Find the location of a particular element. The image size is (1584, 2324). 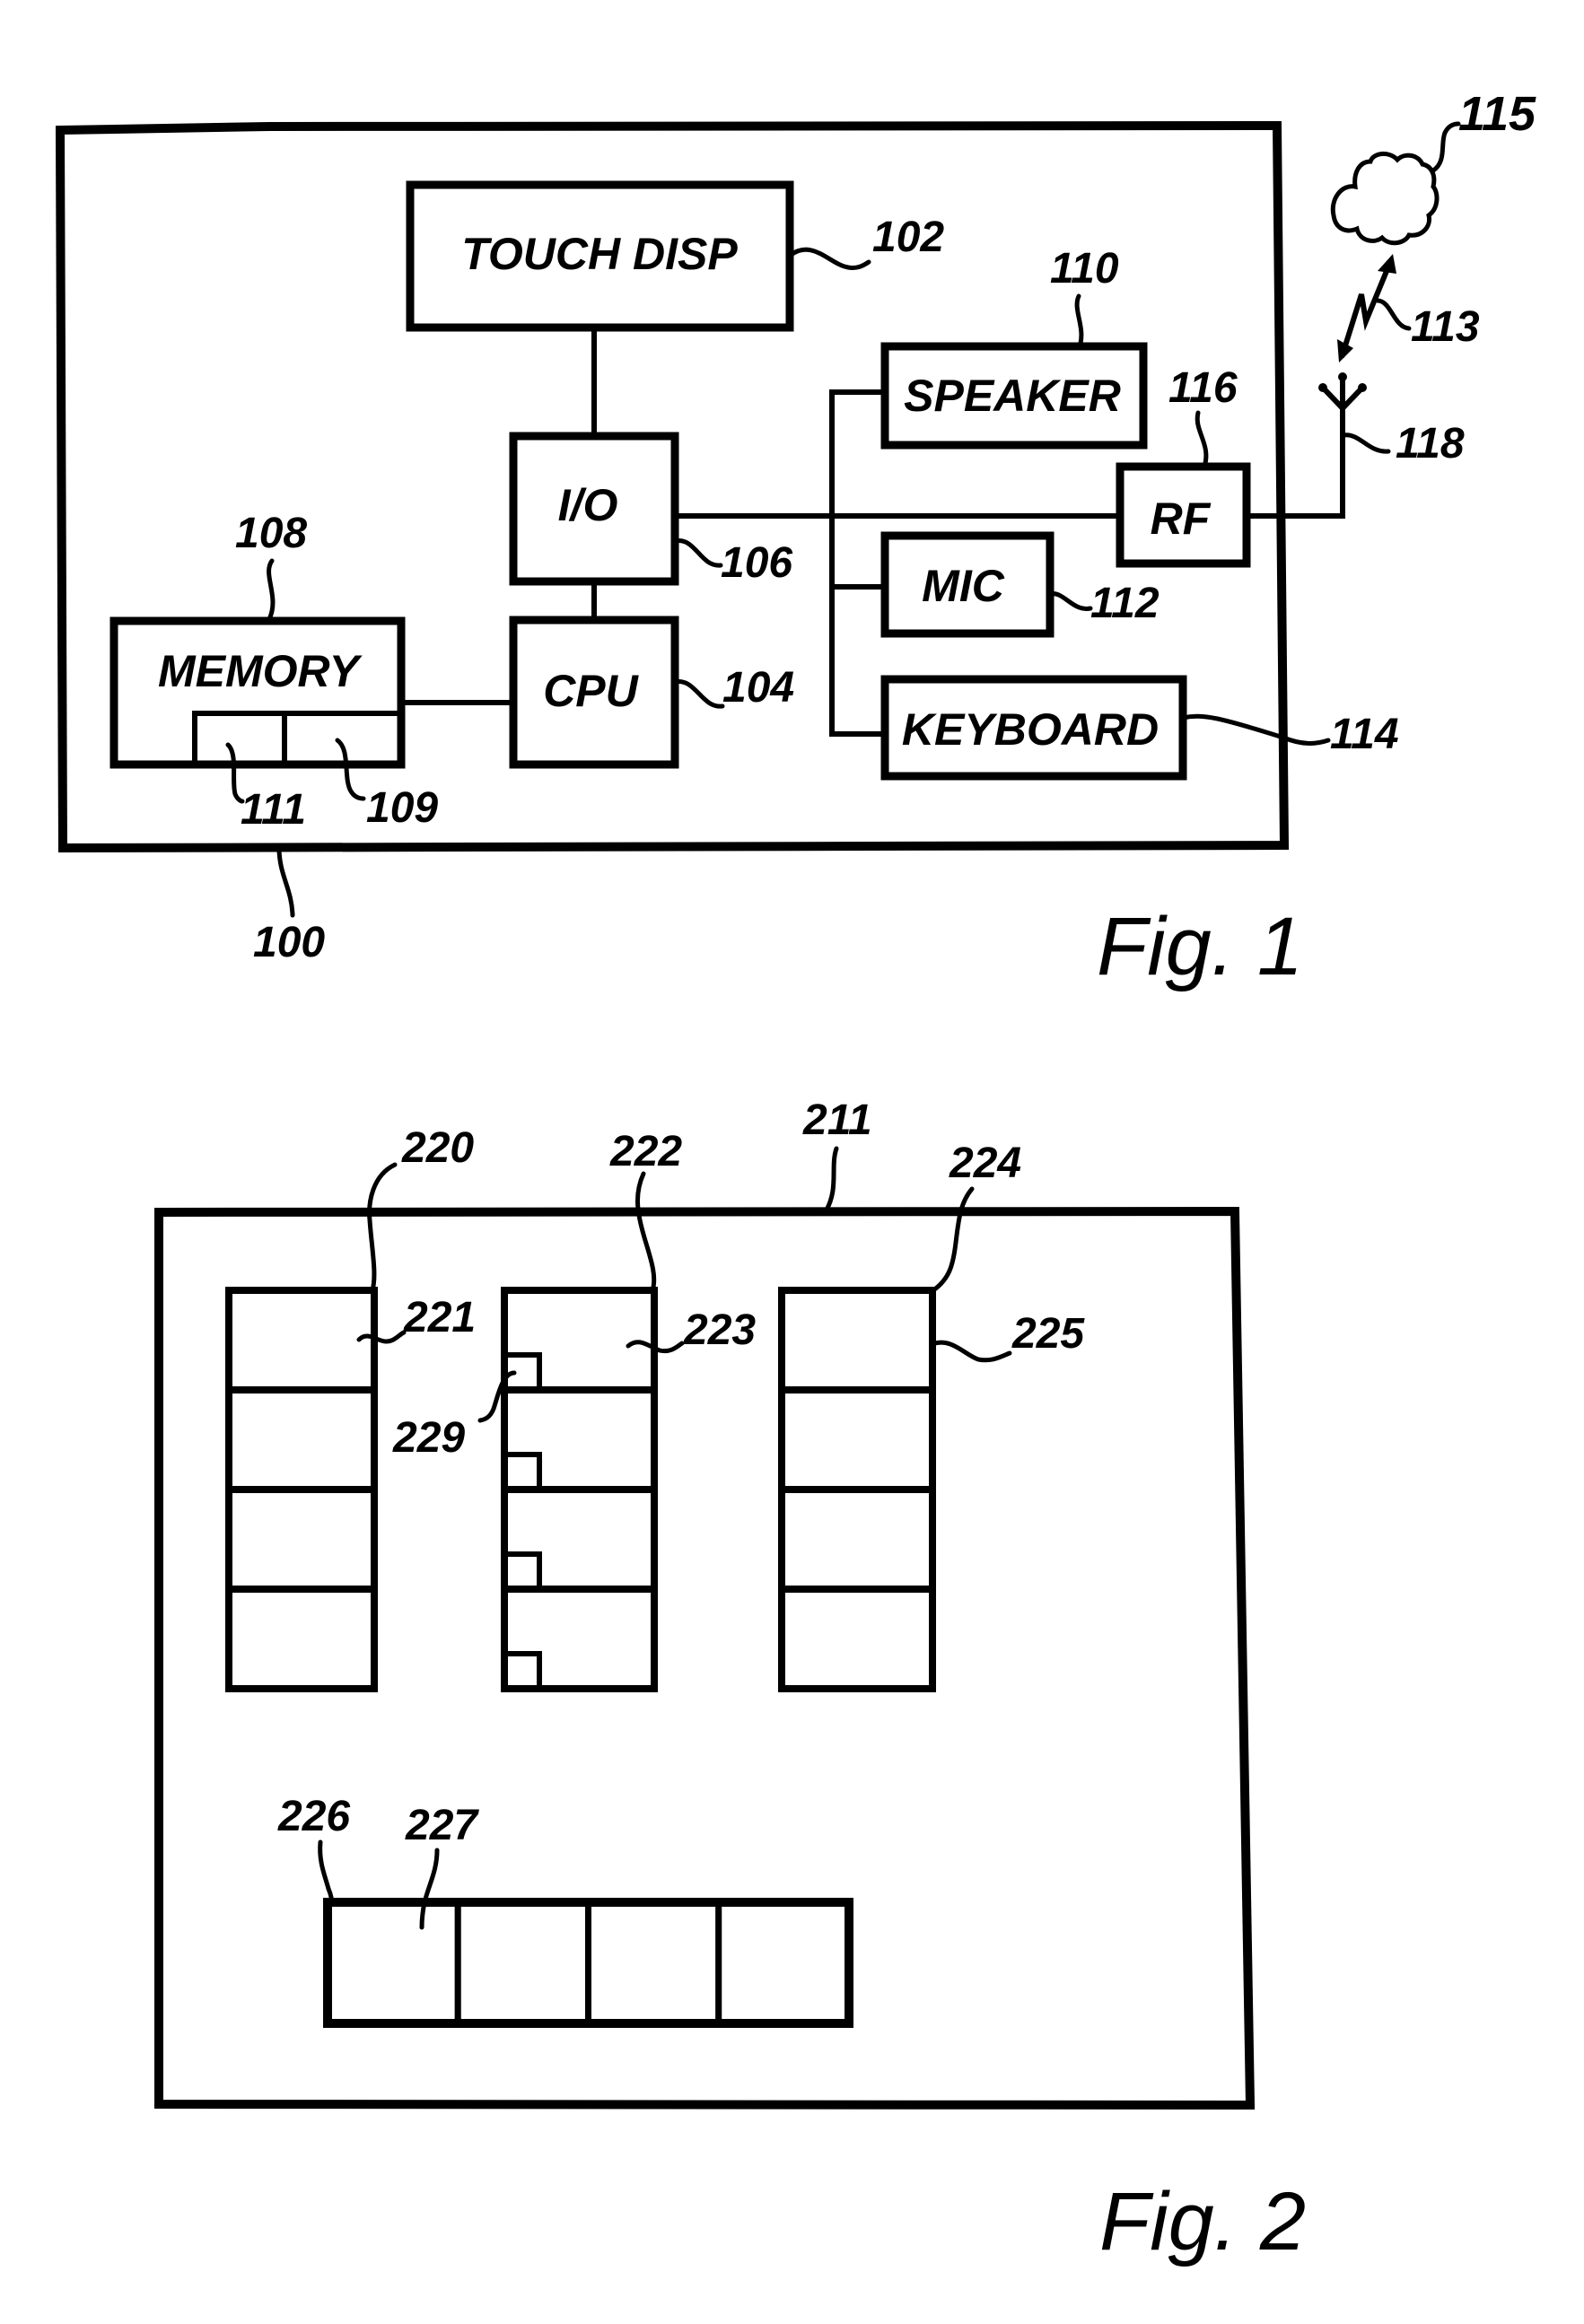

row-strip is located at coordinates (588, 1963).